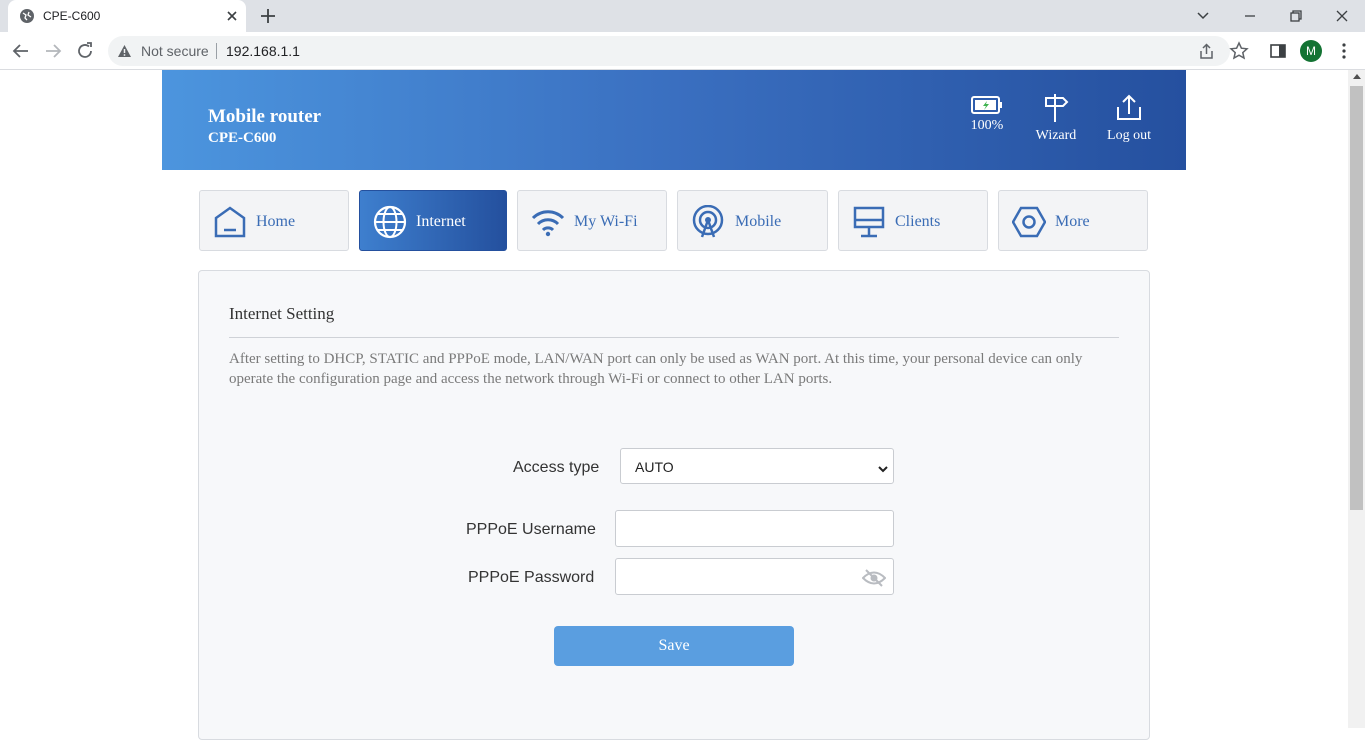  I want to click on bookmark-star-icon, so click(1239, 51).